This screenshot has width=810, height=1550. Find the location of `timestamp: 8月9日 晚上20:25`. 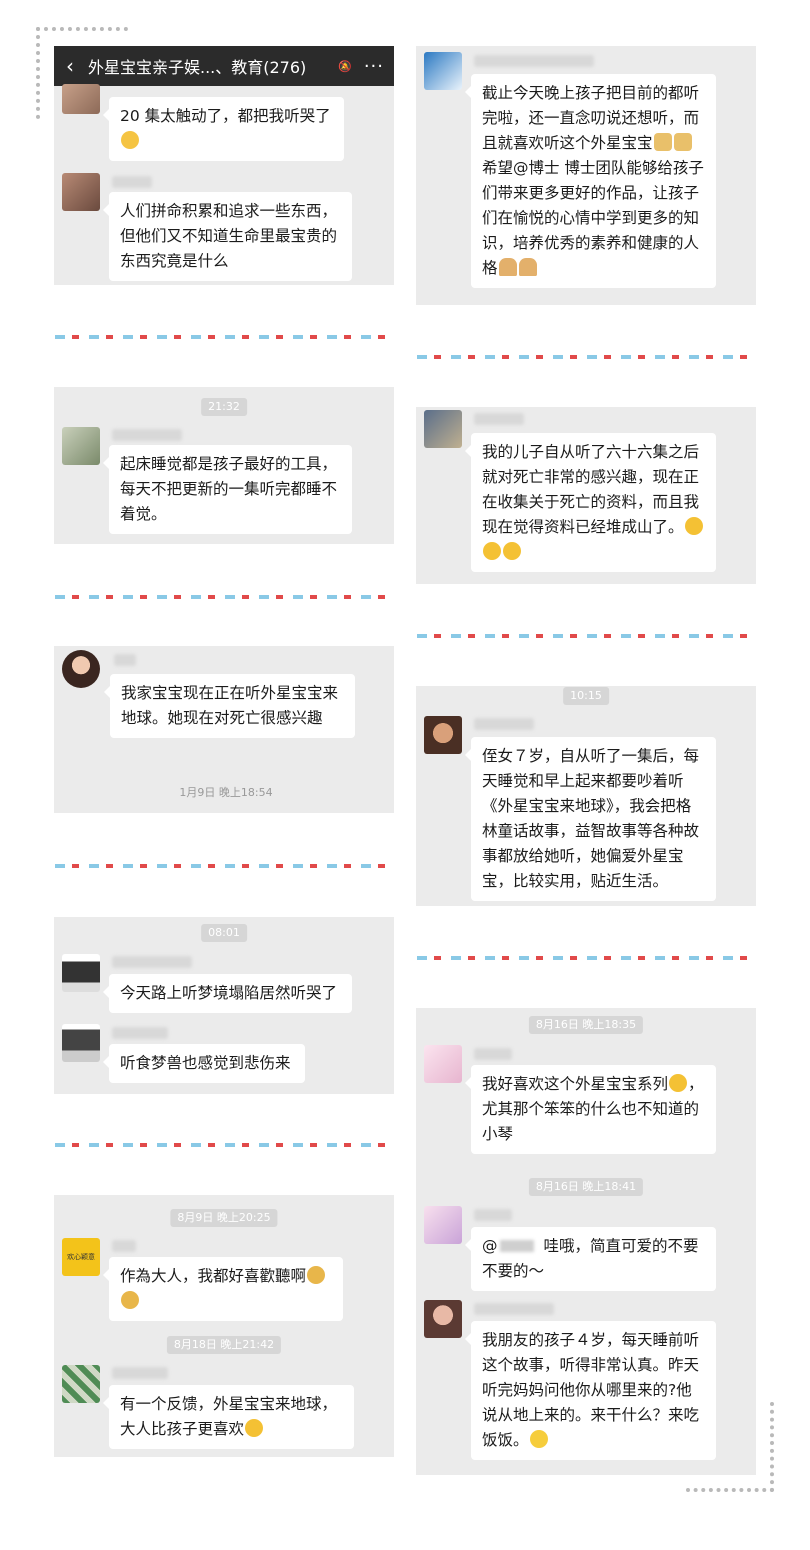

timestamp: 8月9日 晚上20:25 is located at coordinates (224, 1218).